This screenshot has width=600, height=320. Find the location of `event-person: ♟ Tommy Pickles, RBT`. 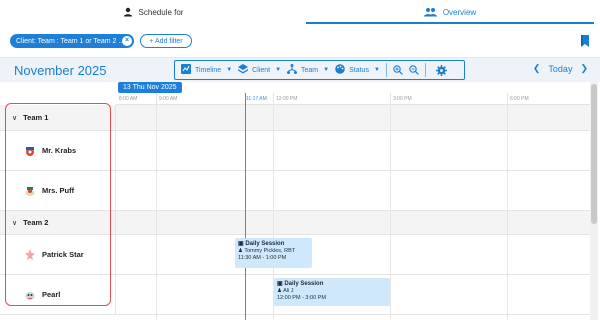

event-person: ♟ Tommy Pickles, RBT is located at coordinates (267, 251).